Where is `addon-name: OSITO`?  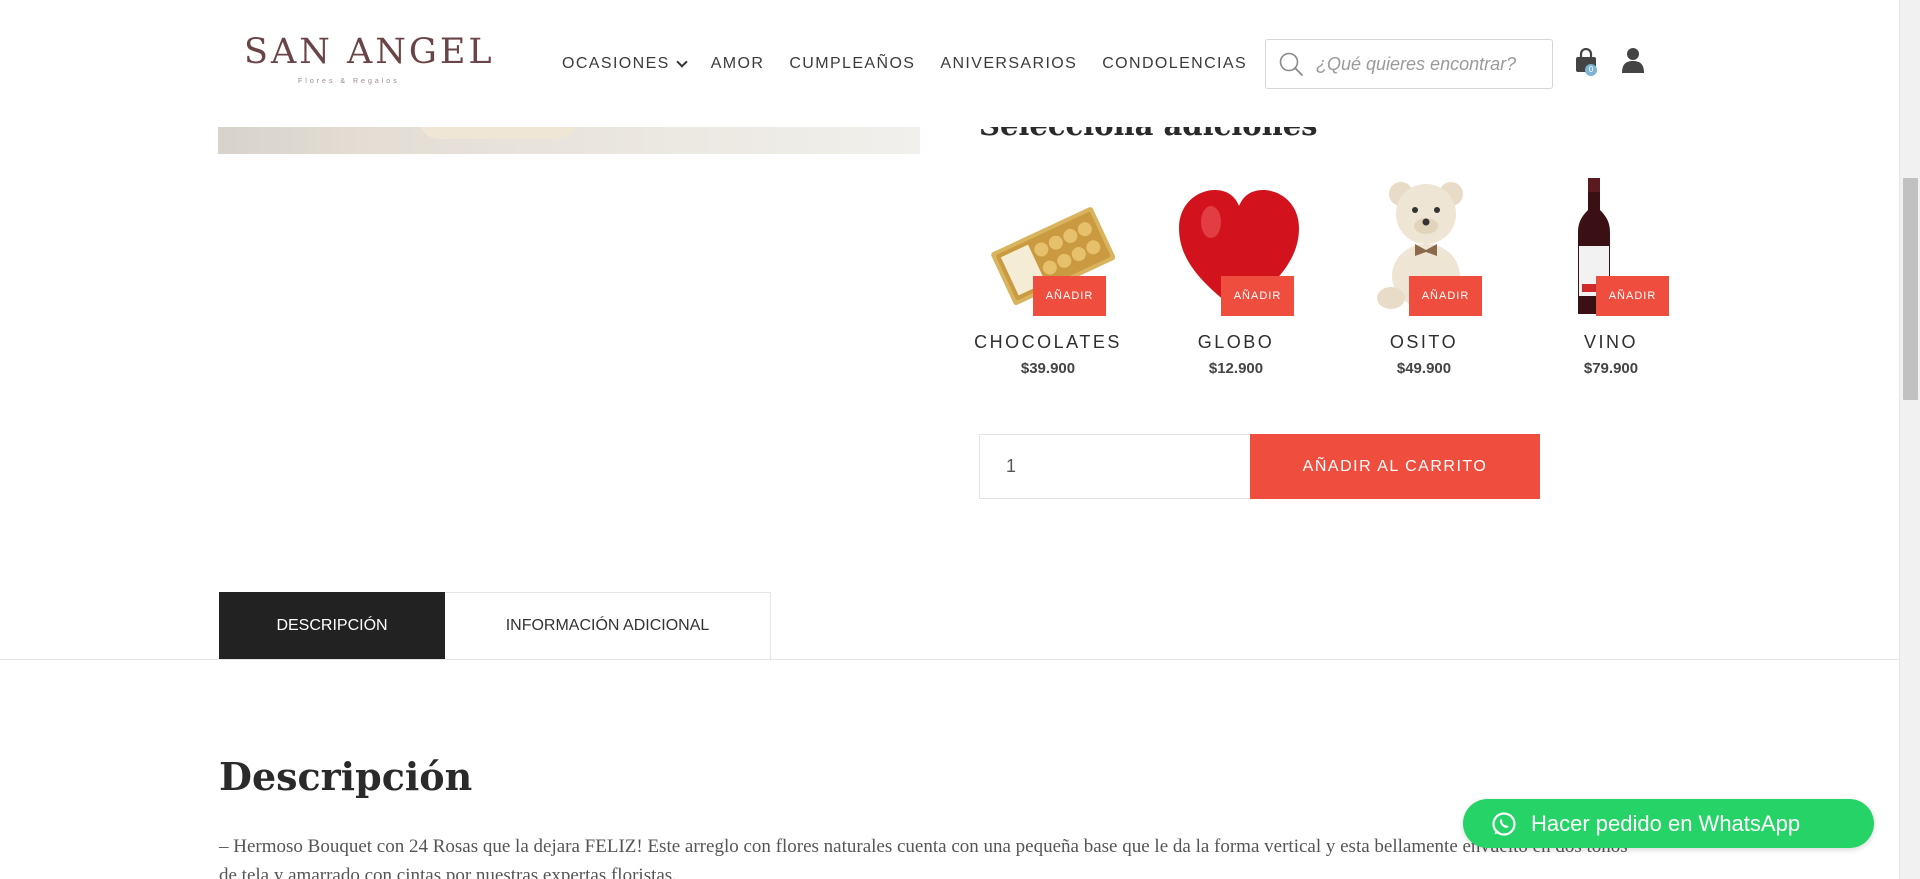 addon-name: OSITO is located at coordinates (1424, 342).